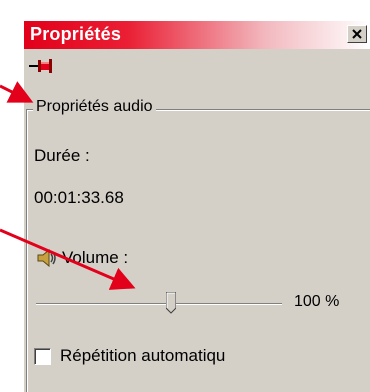 The image size is (370, 392). Describe the element at coordinates (79, 197) in the screenshot. I see `duration-value: 00:01:33.68` at that location.